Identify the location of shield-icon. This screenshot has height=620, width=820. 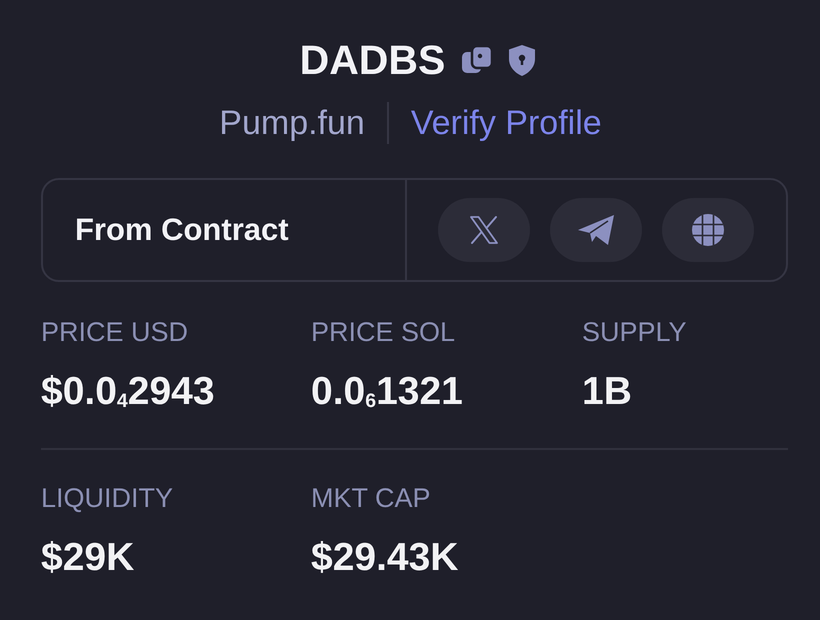
(522, 60).